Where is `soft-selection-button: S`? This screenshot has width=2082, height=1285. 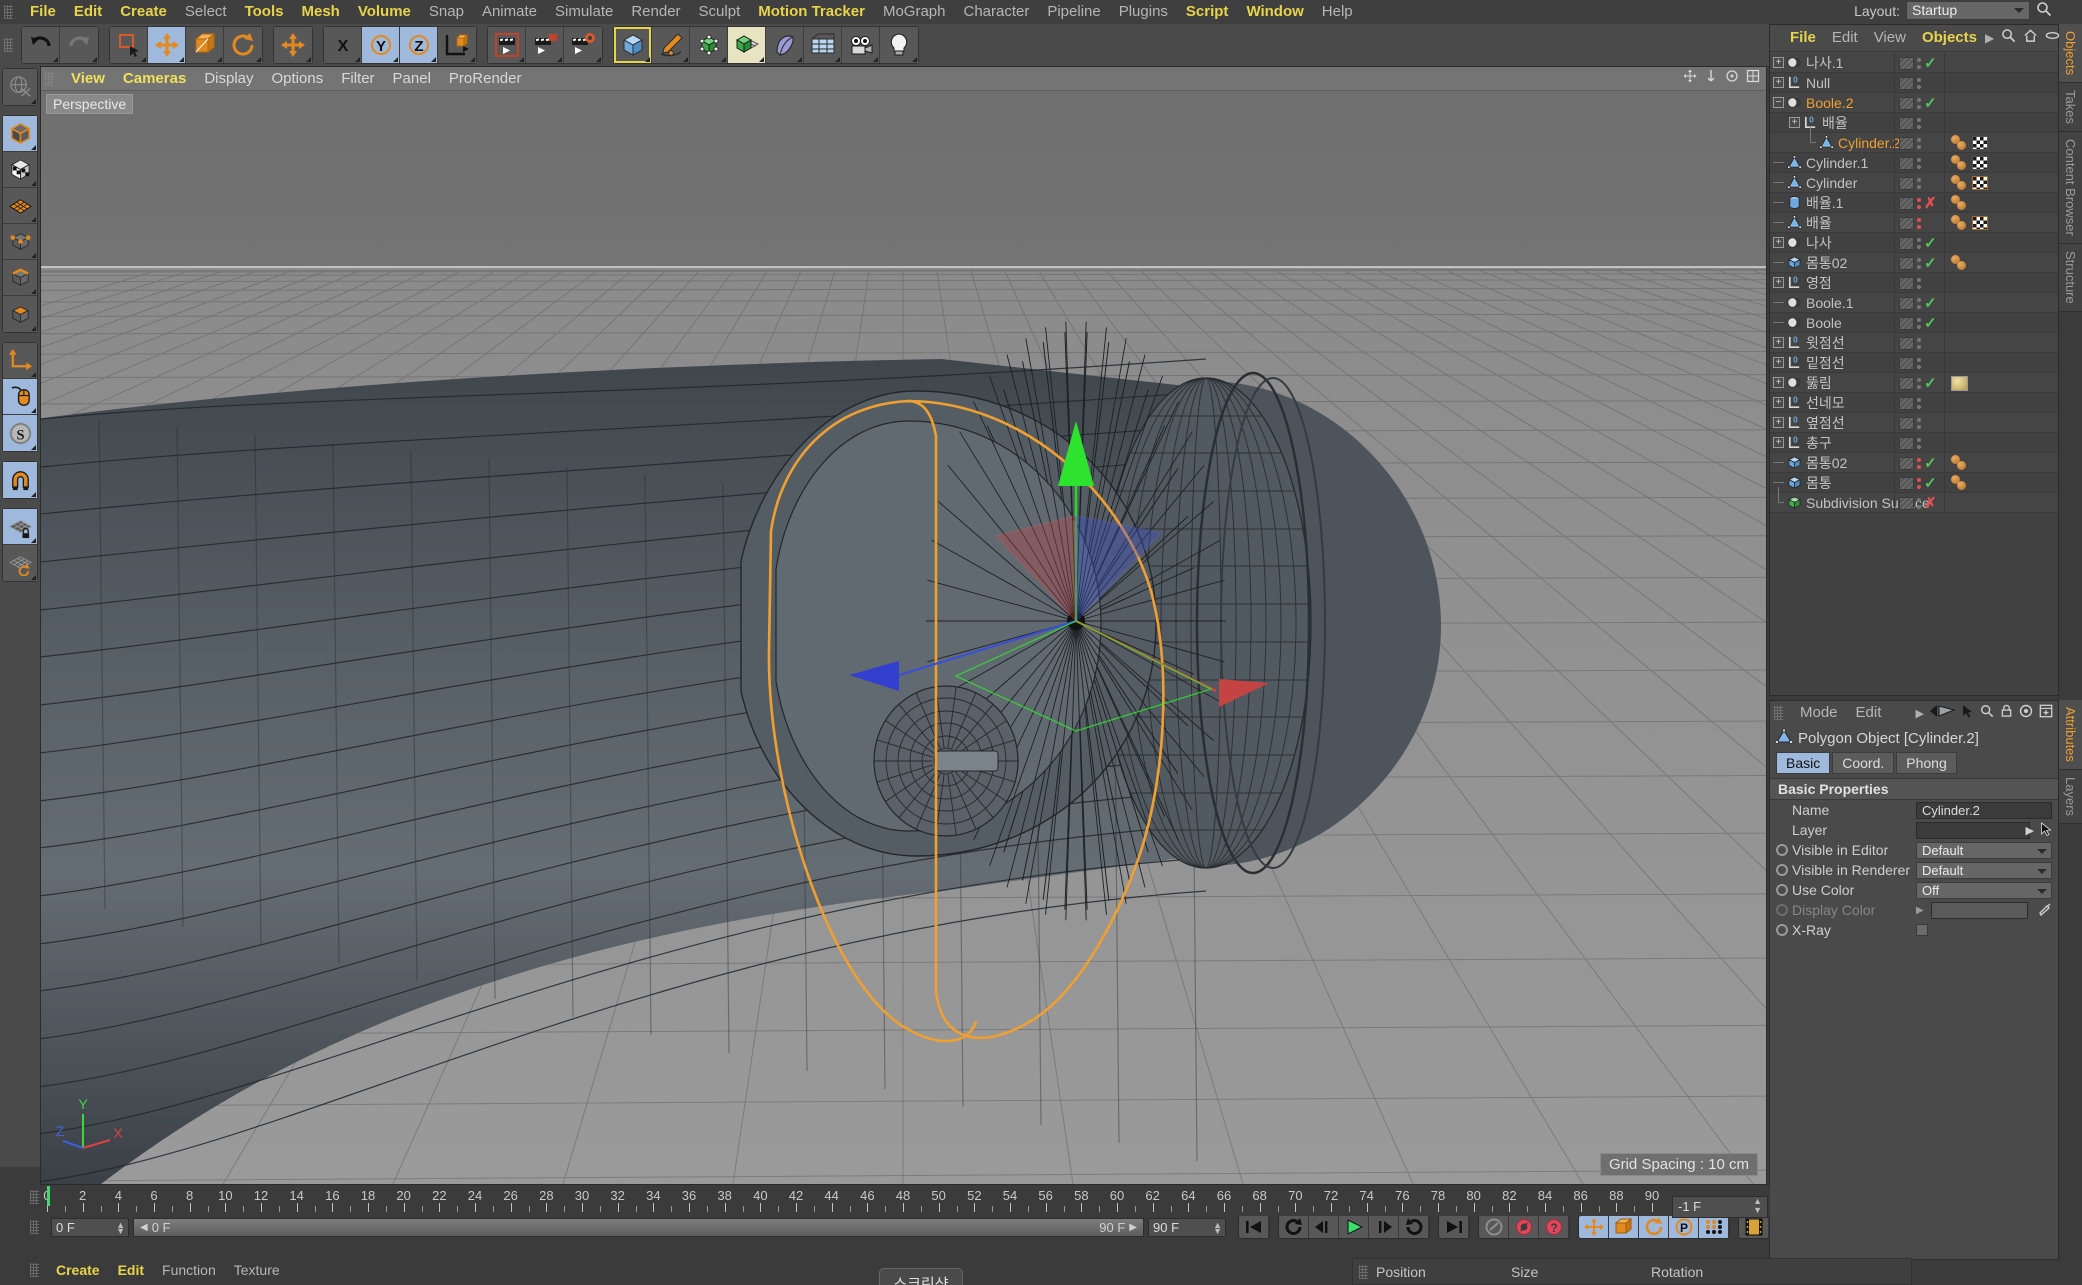 soft-selection-button: S is located at coordinates (20, 433).